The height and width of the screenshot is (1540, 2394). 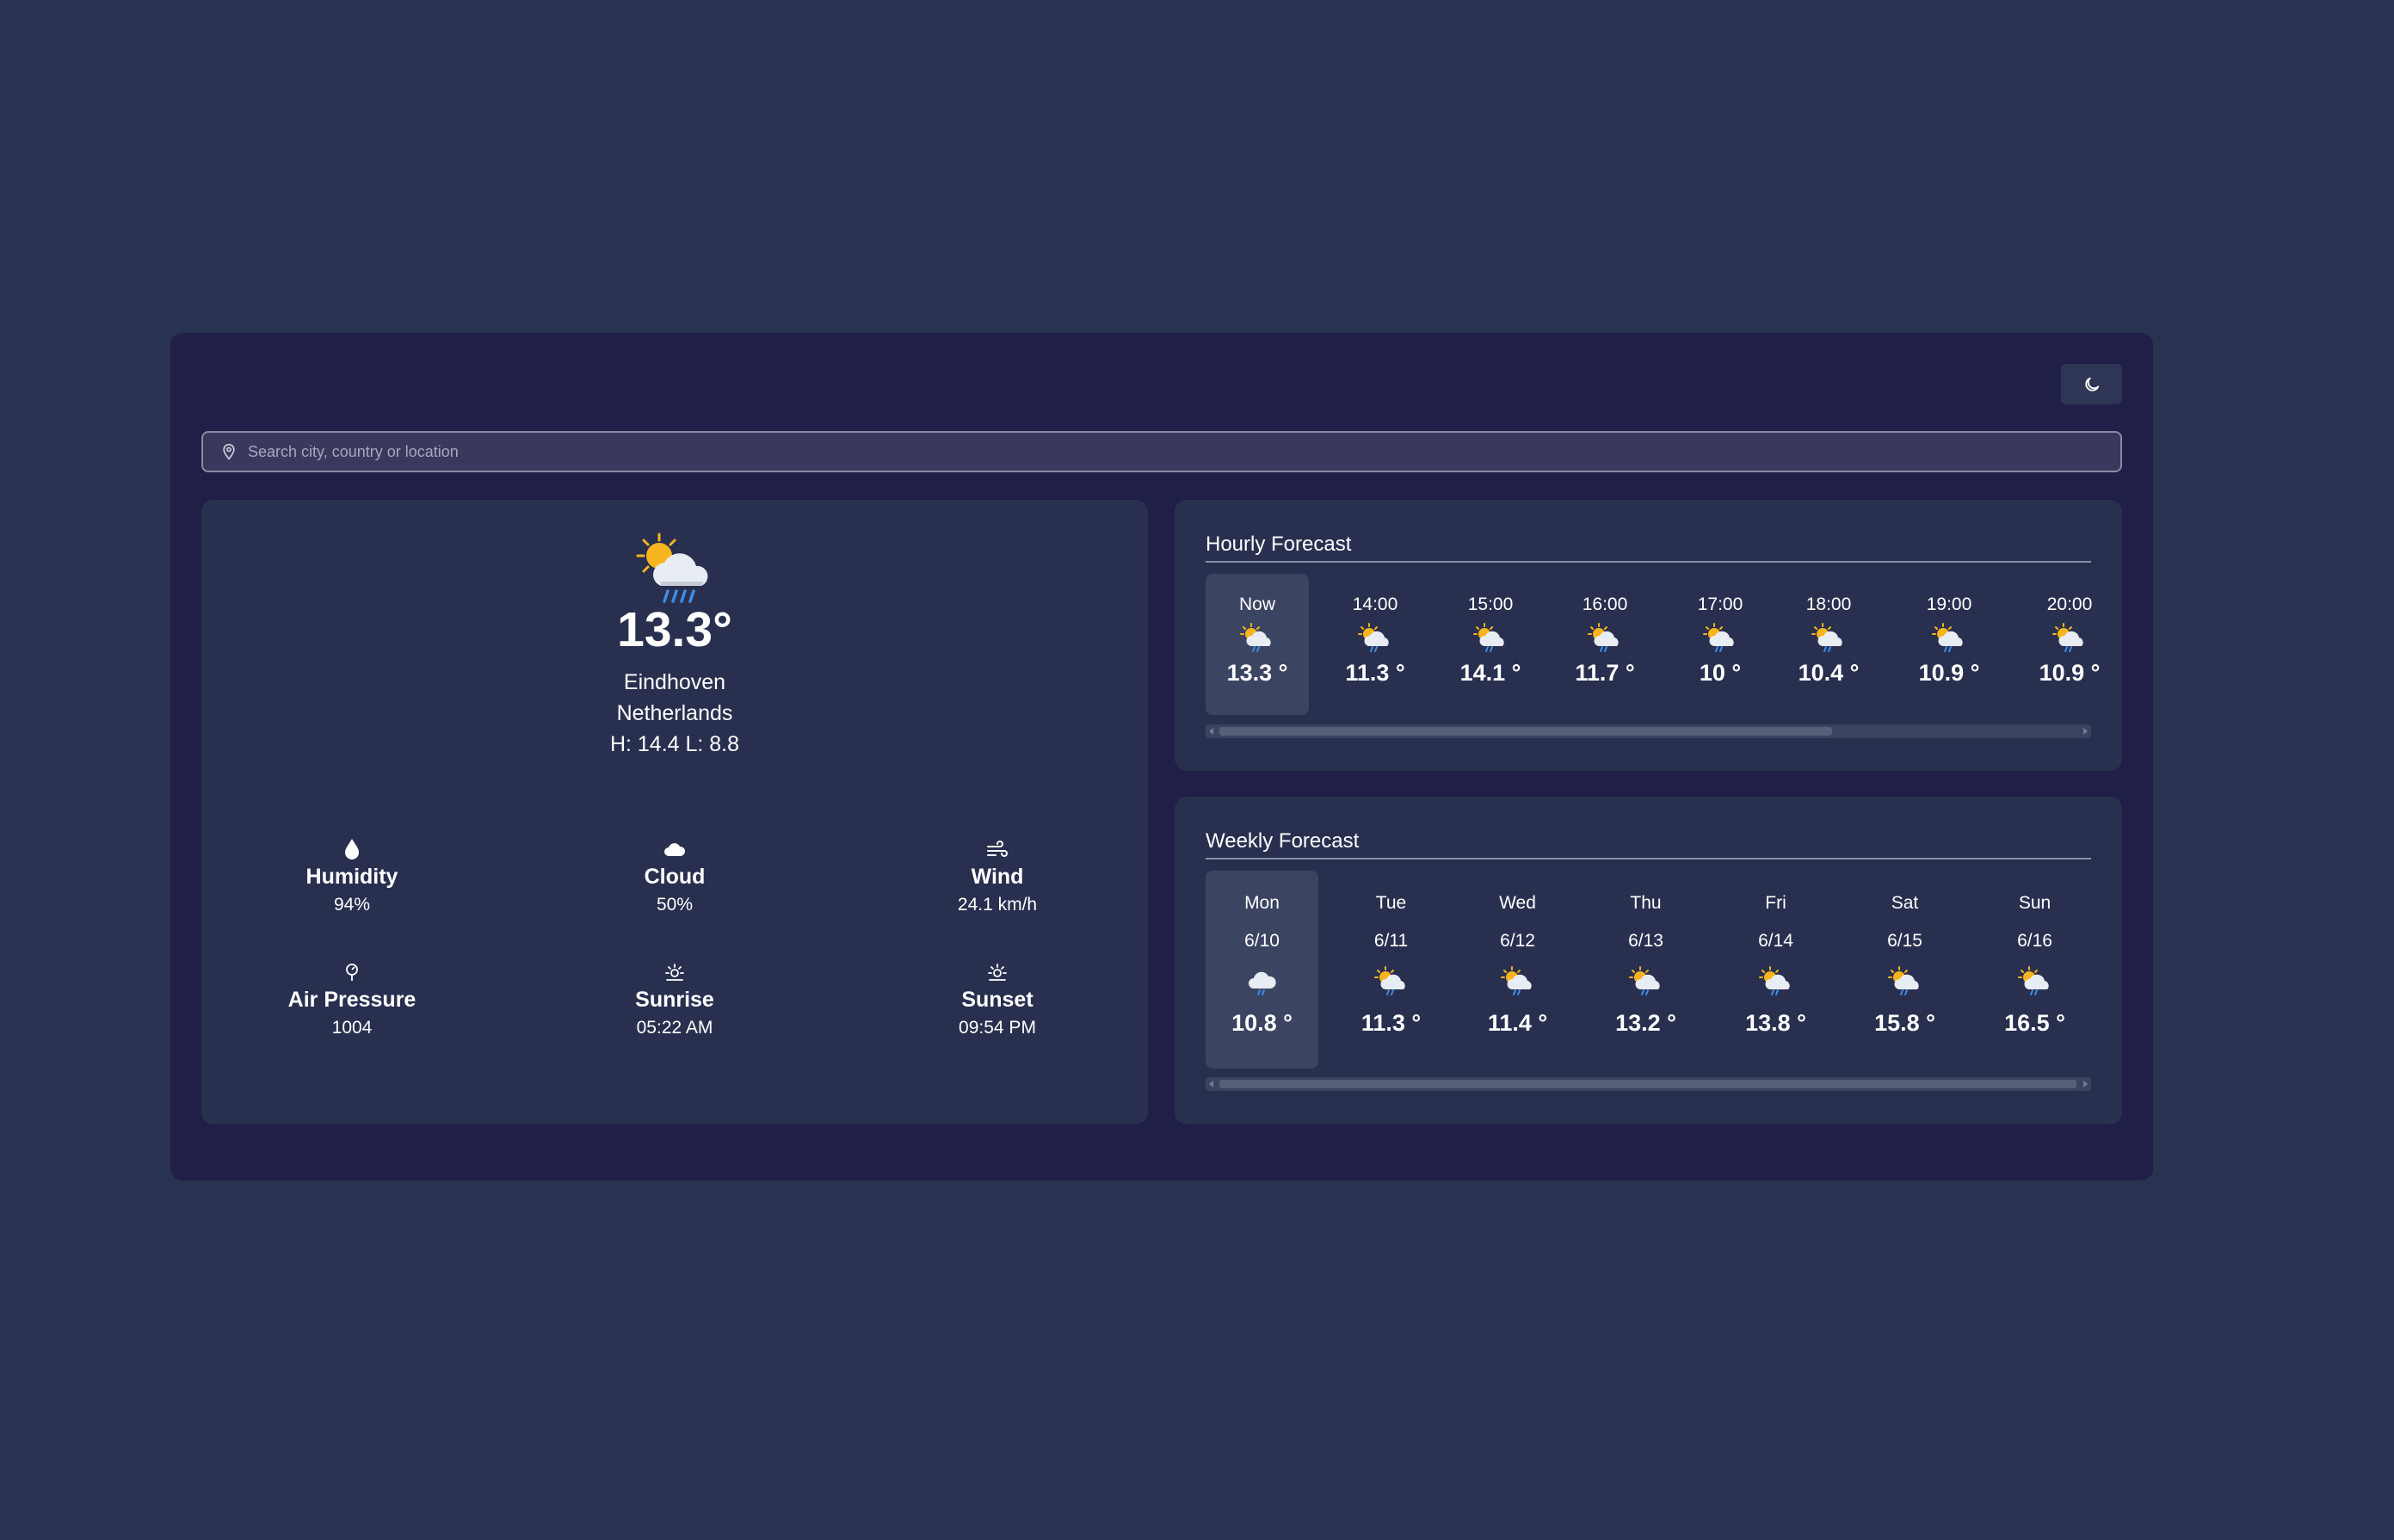 I want to click on search-input, so click(x=1109, y=452).